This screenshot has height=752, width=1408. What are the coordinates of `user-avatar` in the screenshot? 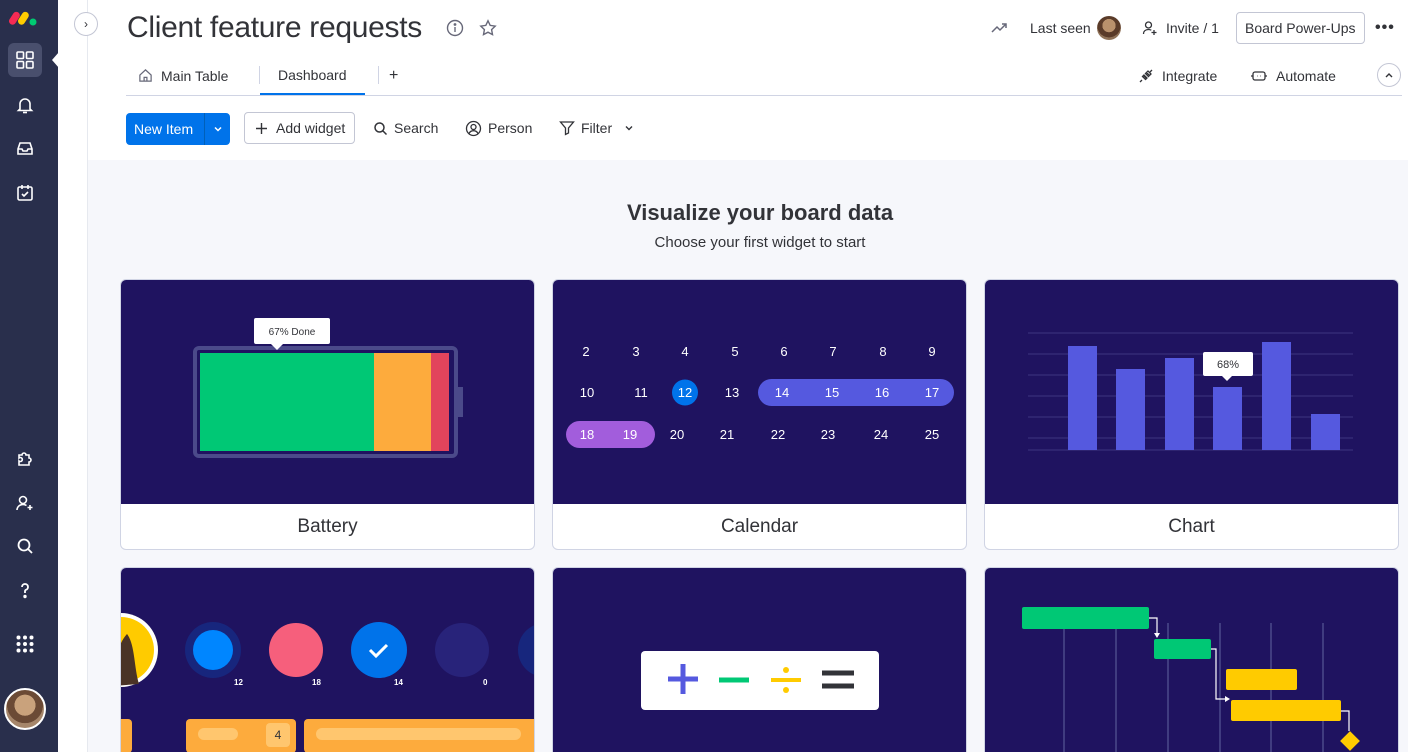 It's located at (25, 709).